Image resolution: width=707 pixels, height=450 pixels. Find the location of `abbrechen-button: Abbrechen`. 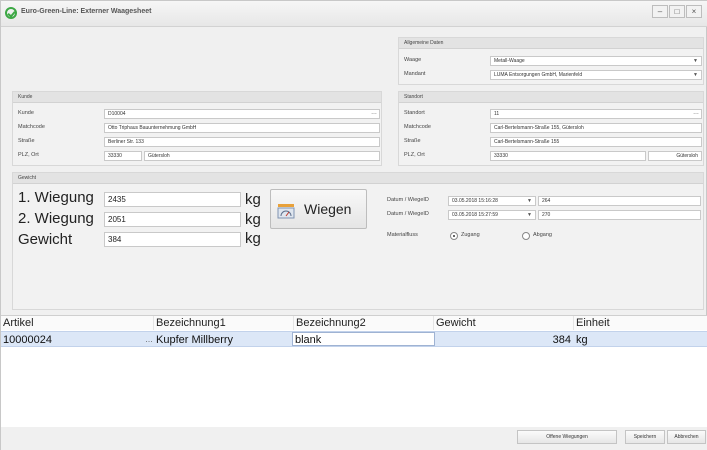

abbrechen-button: Abbrechen is located at coordinates (686, 437).